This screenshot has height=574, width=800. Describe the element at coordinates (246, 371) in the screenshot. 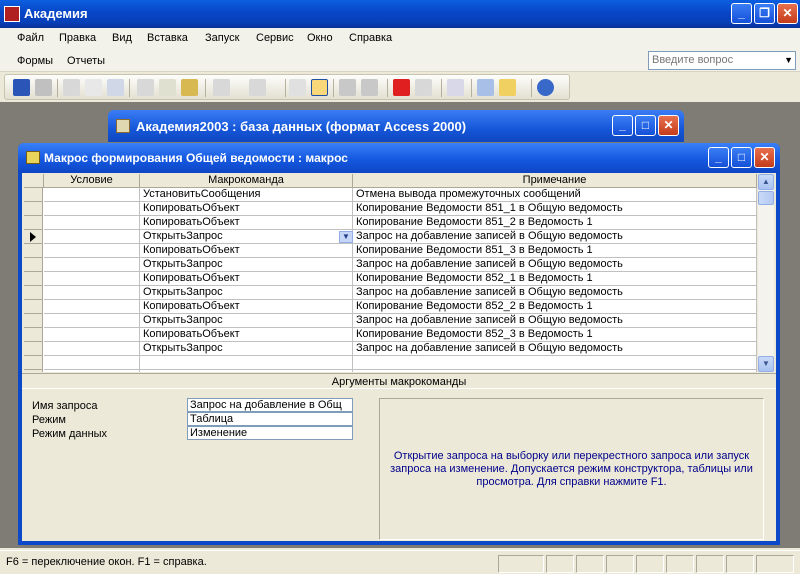

I see `action-cell` at that location.